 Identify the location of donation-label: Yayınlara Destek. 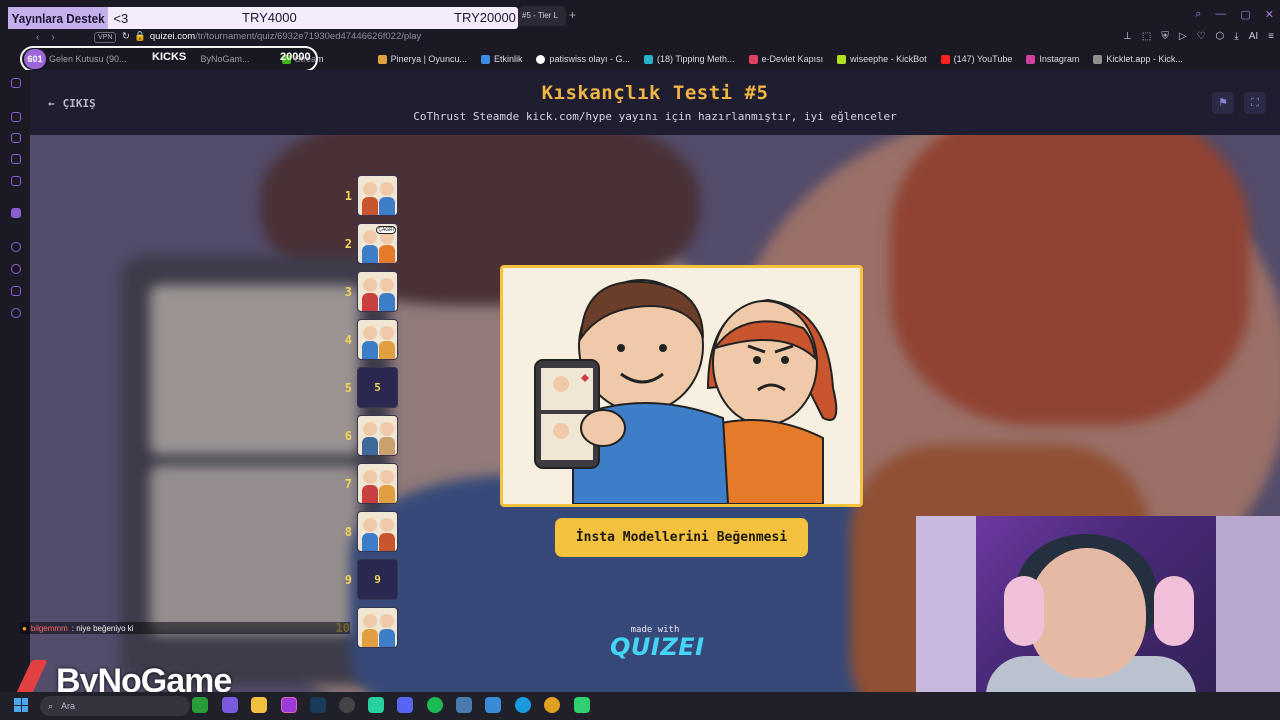
(58, 18).